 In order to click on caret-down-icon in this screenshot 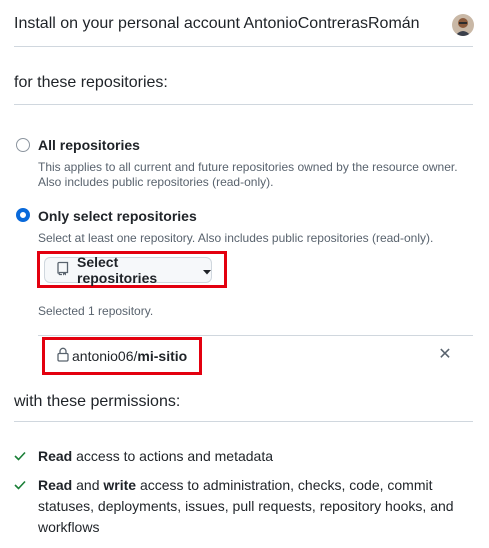, I will do `click(207, 270)`.